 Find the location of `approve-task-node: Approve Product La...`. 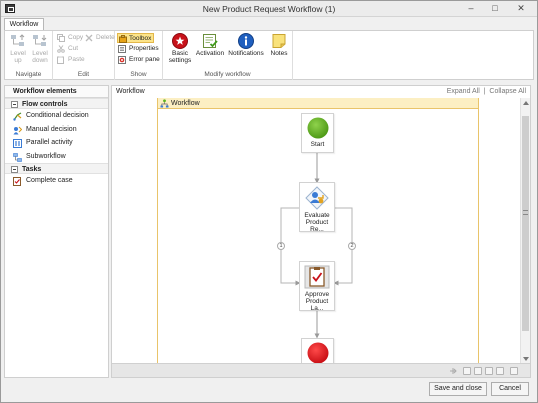

approve-task-node: Approve Product La... is located at coordinates (317, 286).